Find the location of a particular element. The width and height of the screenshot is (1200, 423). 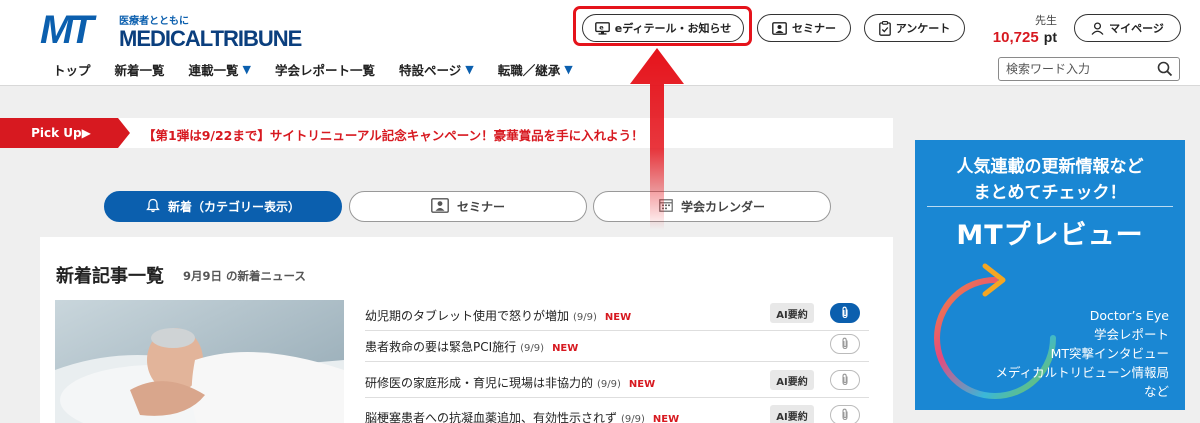

ad-list-item: など is located at coordinates (1156, 391).